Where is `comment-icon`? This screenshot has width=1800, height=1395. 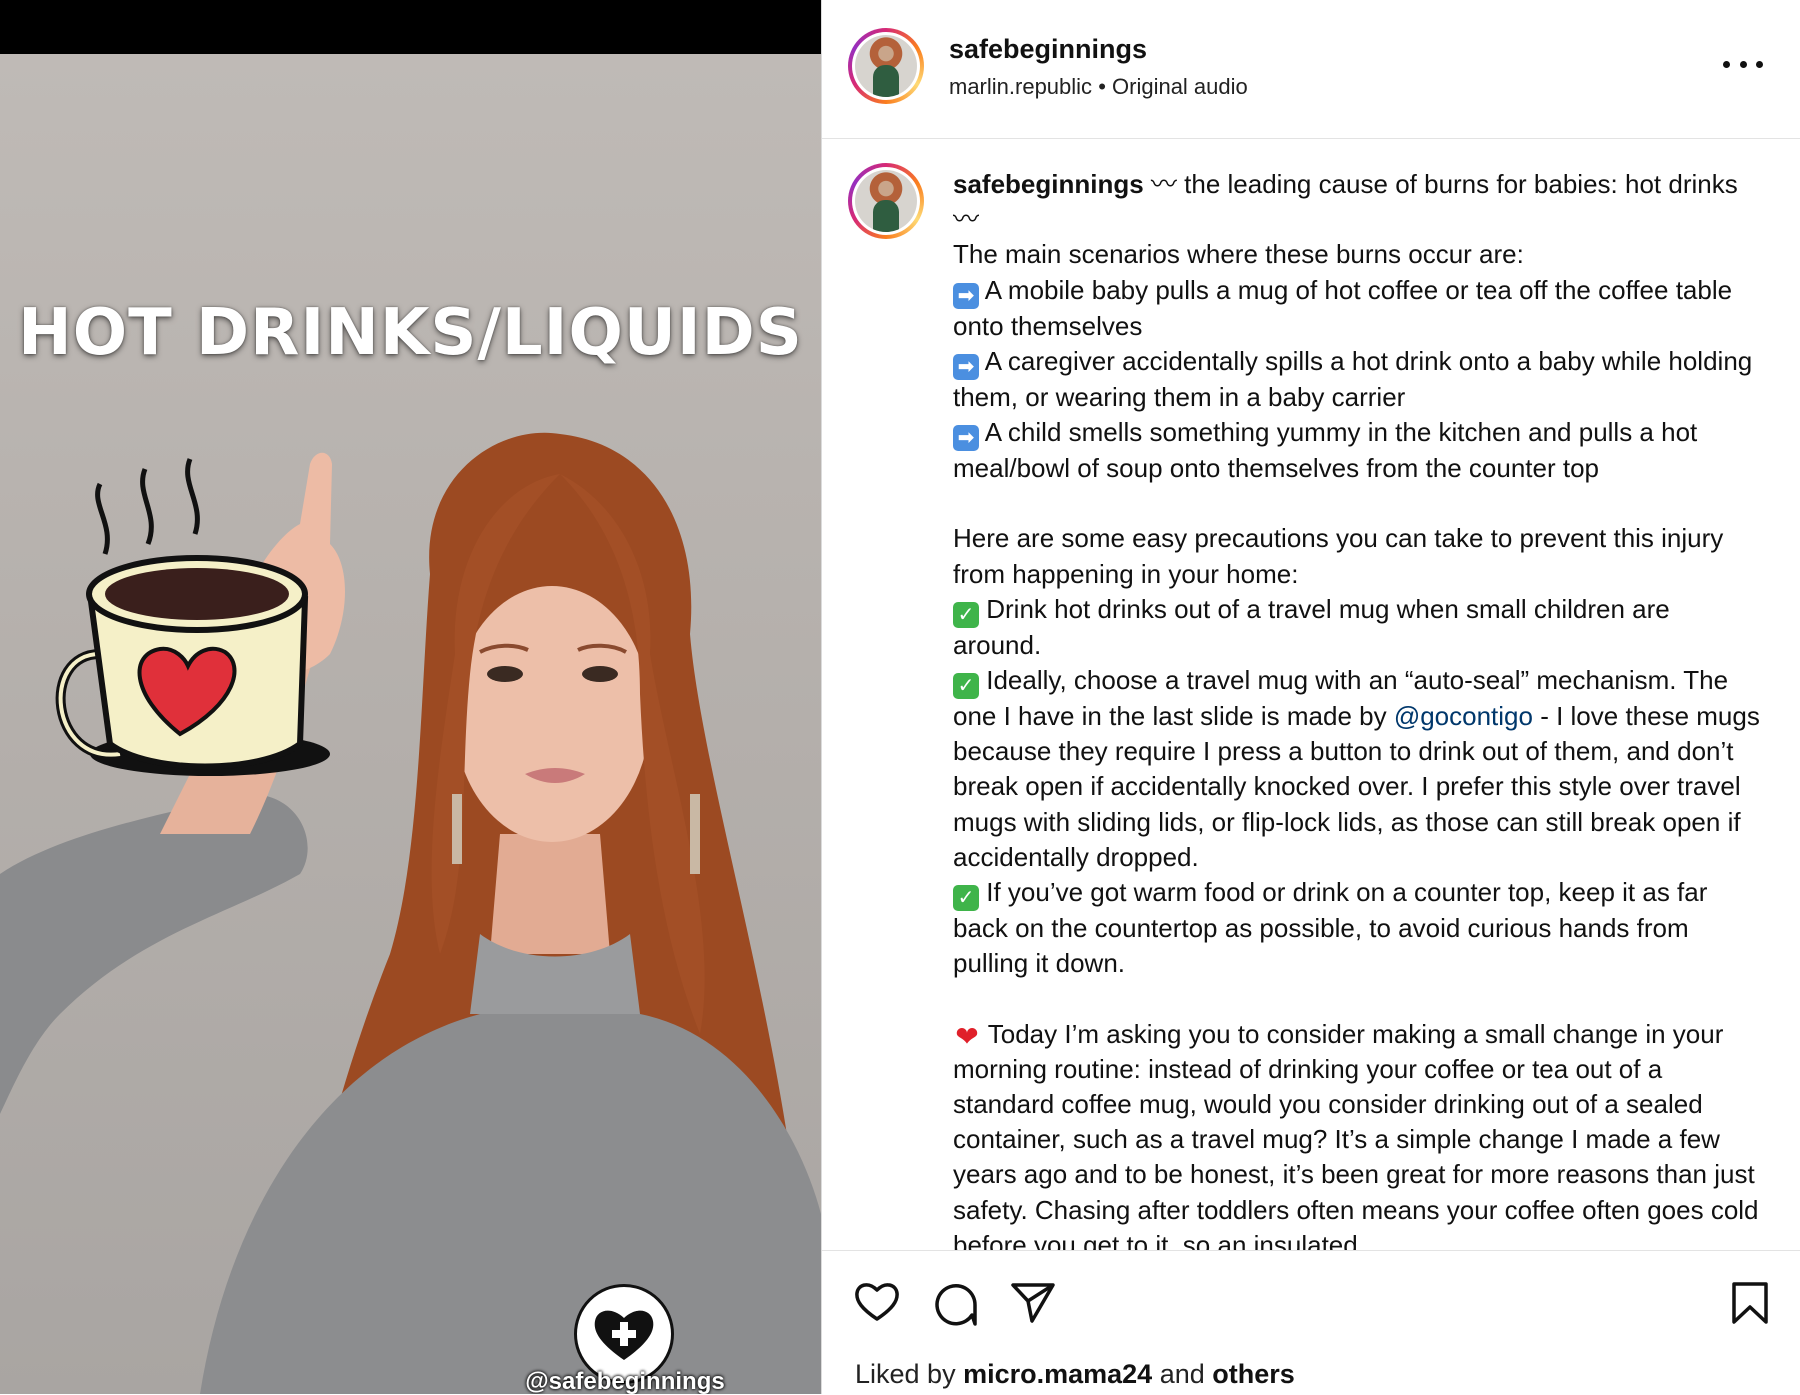
comment-icon is located at coordinates (955, 1304).